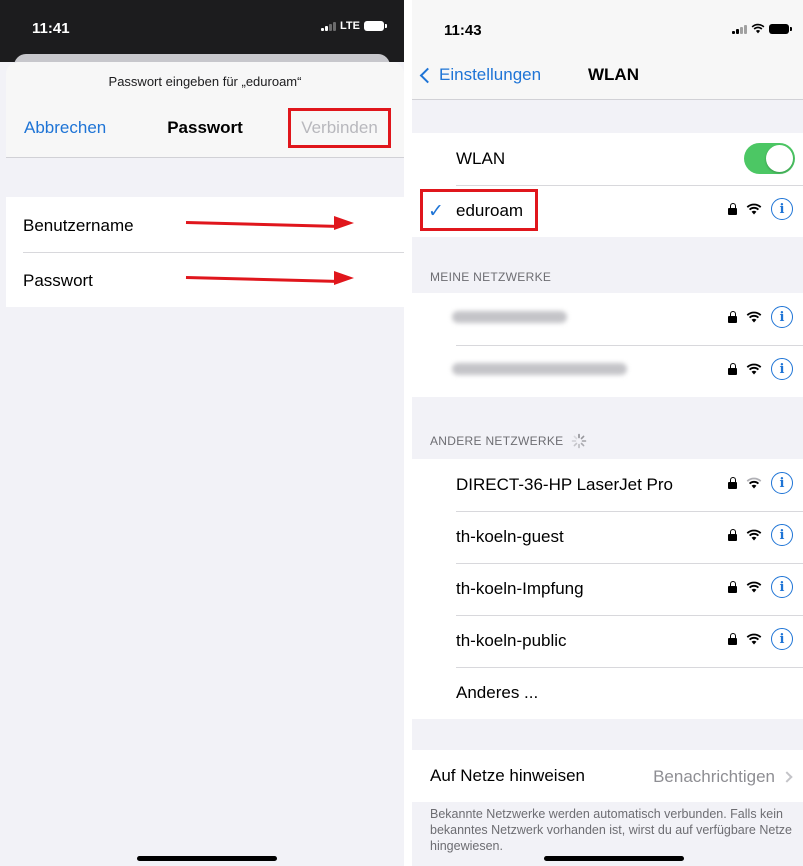 This screenshot has width=803, height=866. I want to click on password-label: Passwort, so click(58, 280).